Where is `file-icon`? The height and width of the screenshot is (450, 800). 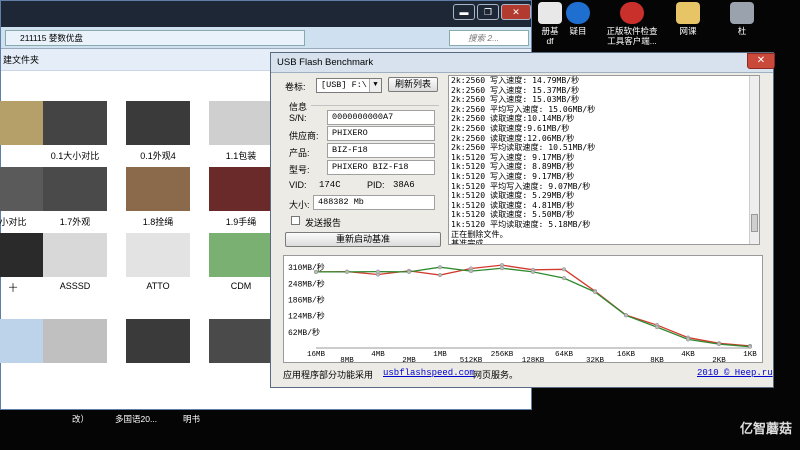 file-icon is located at coordinates (742, 13).